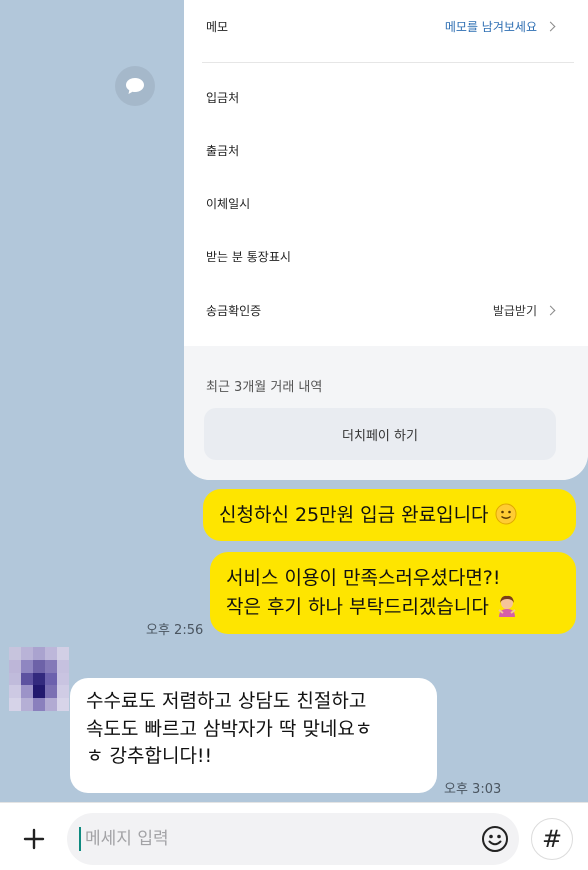 The image size is (588, 870). Describe the element at coordinates (175, 630) in the screenshot. I see `message-timestamp: 오후 2:56` at that location.